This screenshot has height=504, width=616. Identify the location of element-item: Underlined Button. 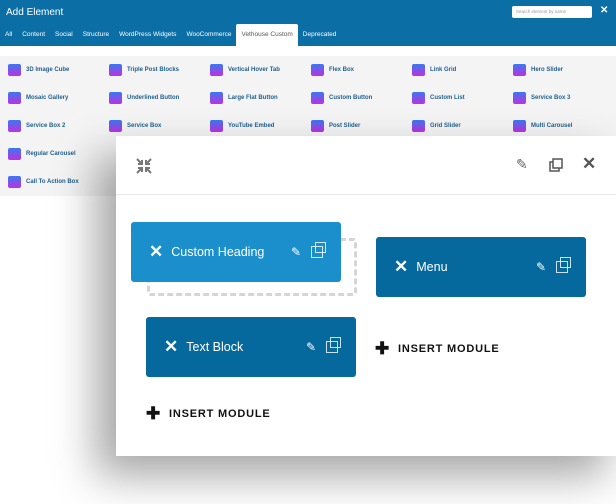
(159, 98).